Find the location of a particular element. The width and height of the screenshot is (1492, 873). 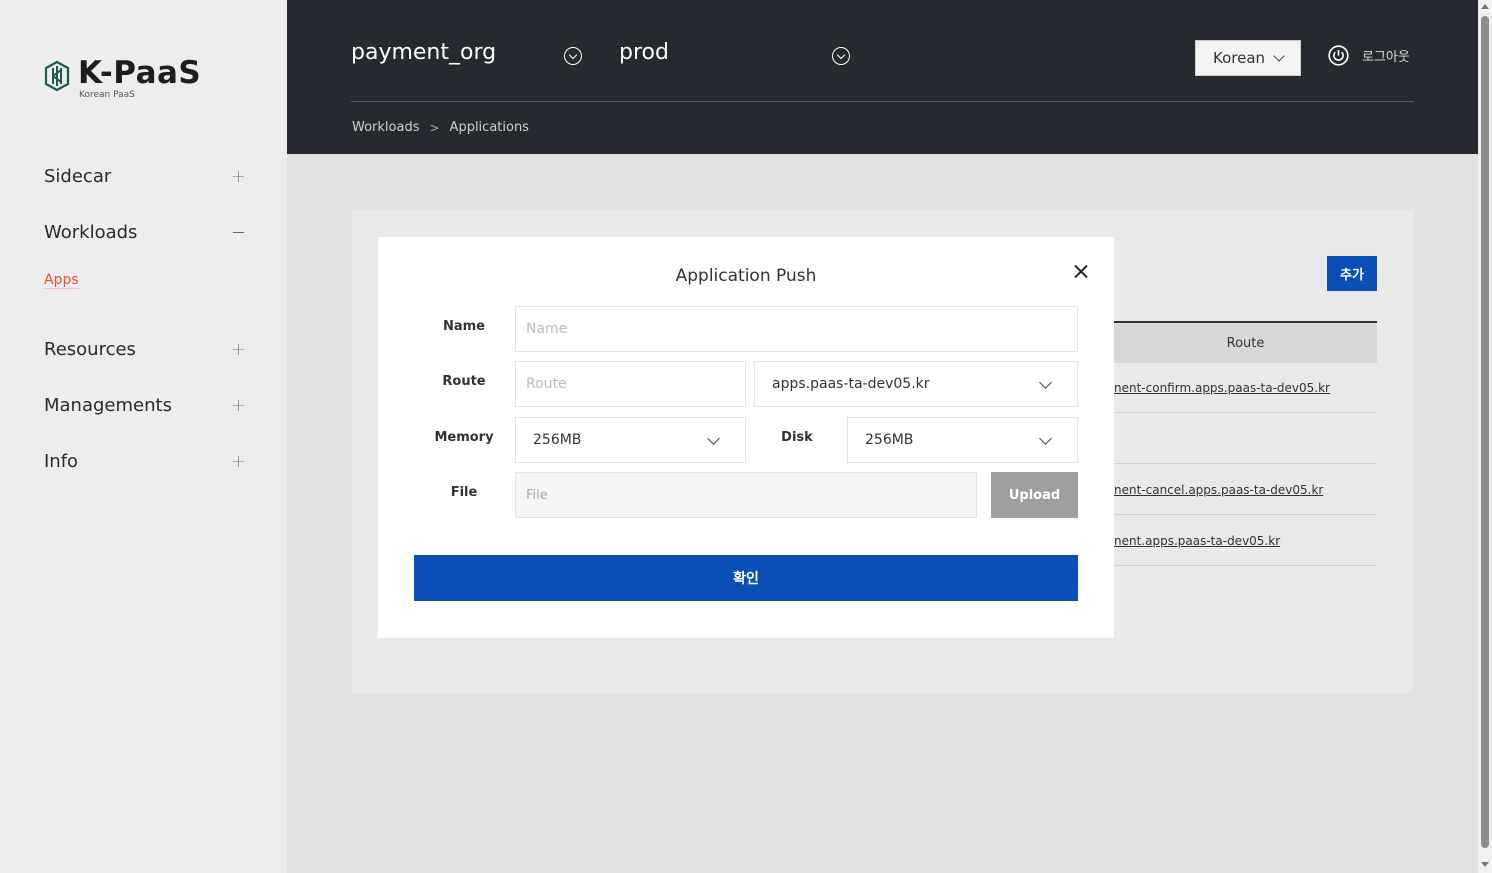

breadcrumb: Workloads > Applications is located at coordinates (440, 127).